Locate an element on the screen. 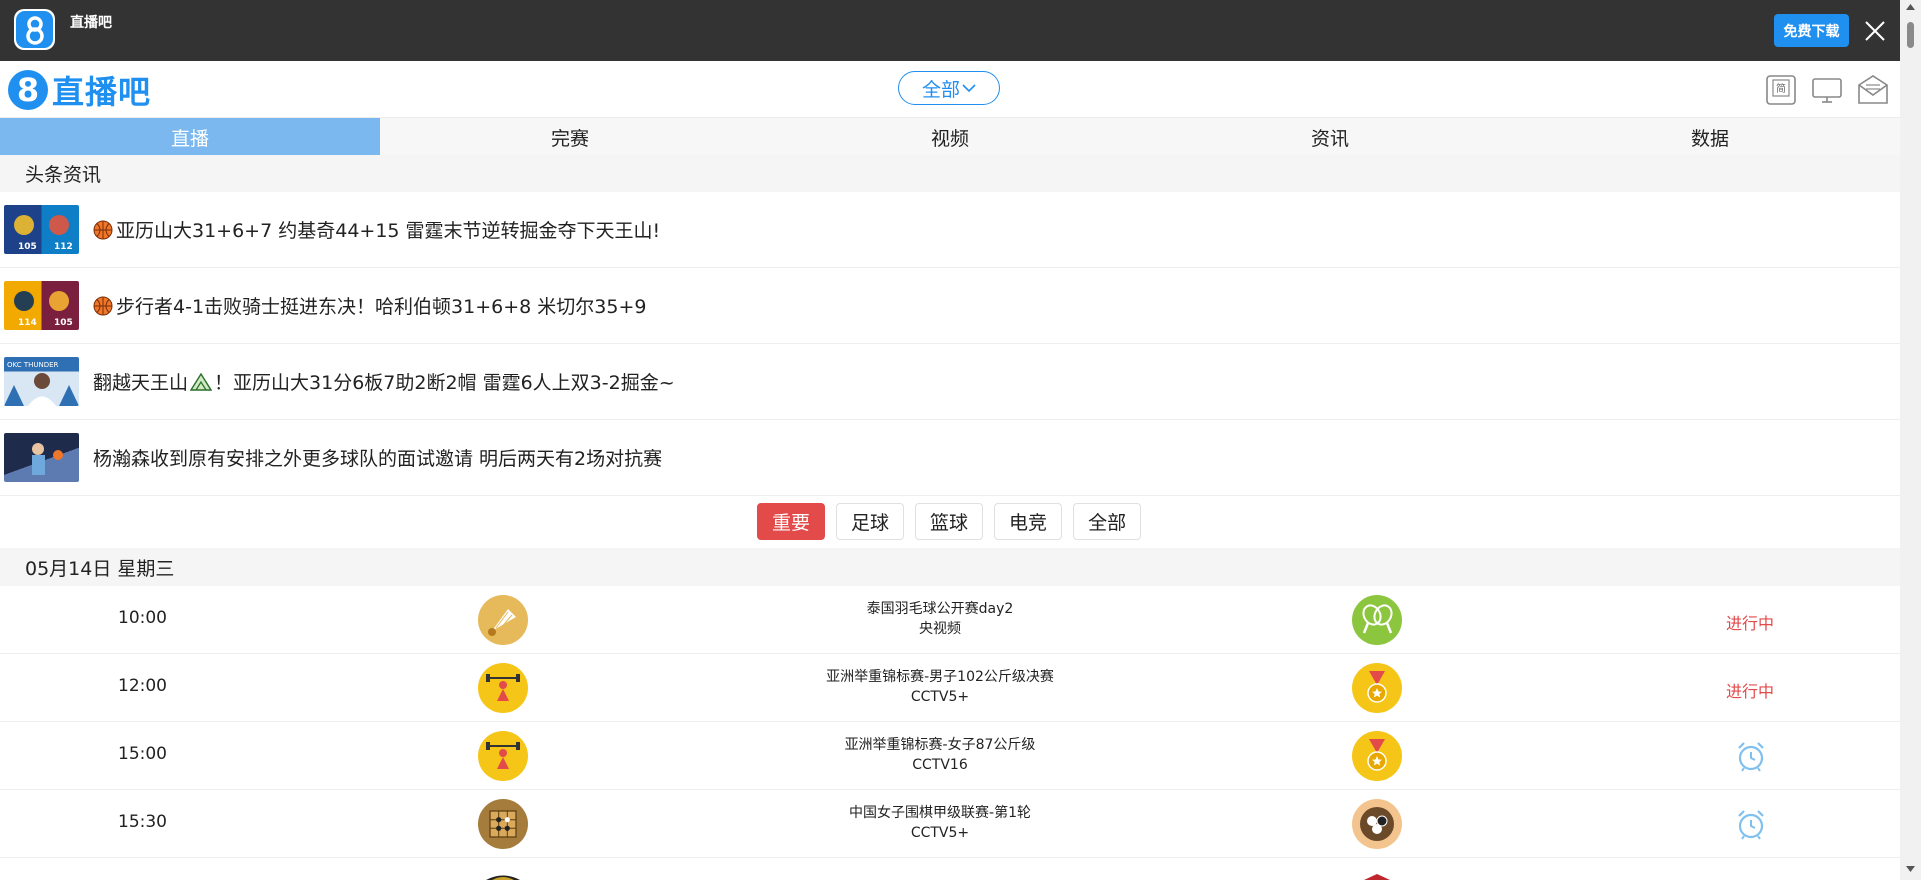 The image size is (1921, 880). app-download-bar: 直播吧 免费下载 is located at coordinates (950, 30).